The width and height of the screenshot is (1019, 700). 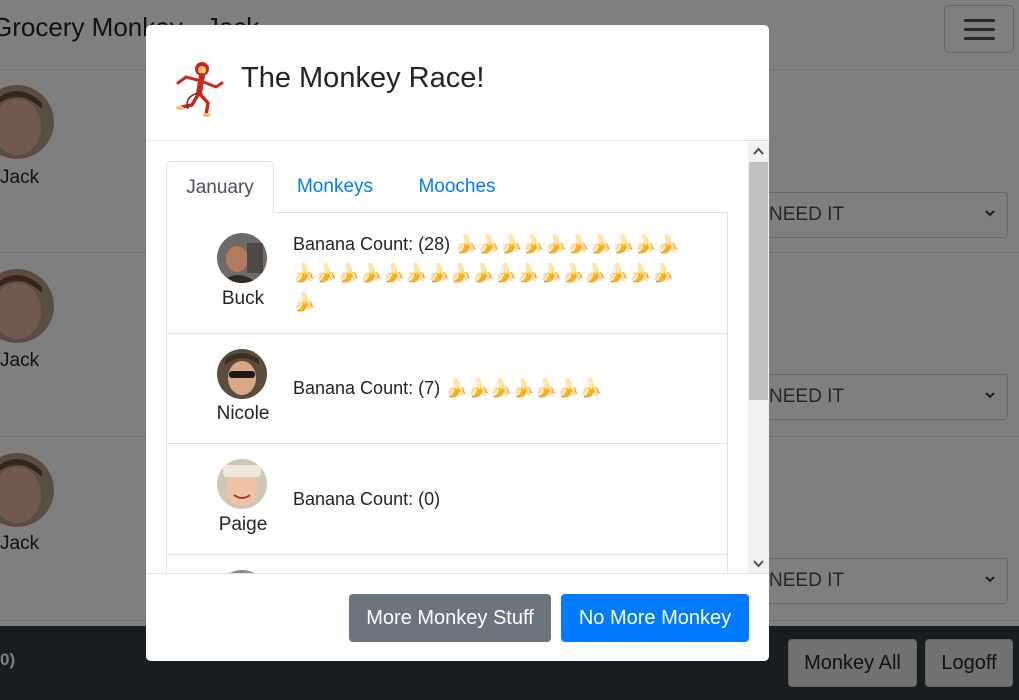 I want to click on banana-count: Banana Count: (7) 🍌🍌🍌🍌🍌🍌🍌, so click(x=493, y=388).